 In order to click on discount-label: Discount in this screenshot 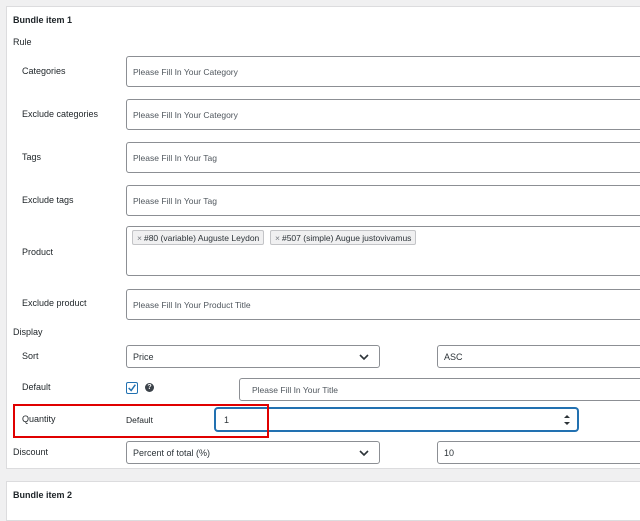, I will do `click(31, 452)`.